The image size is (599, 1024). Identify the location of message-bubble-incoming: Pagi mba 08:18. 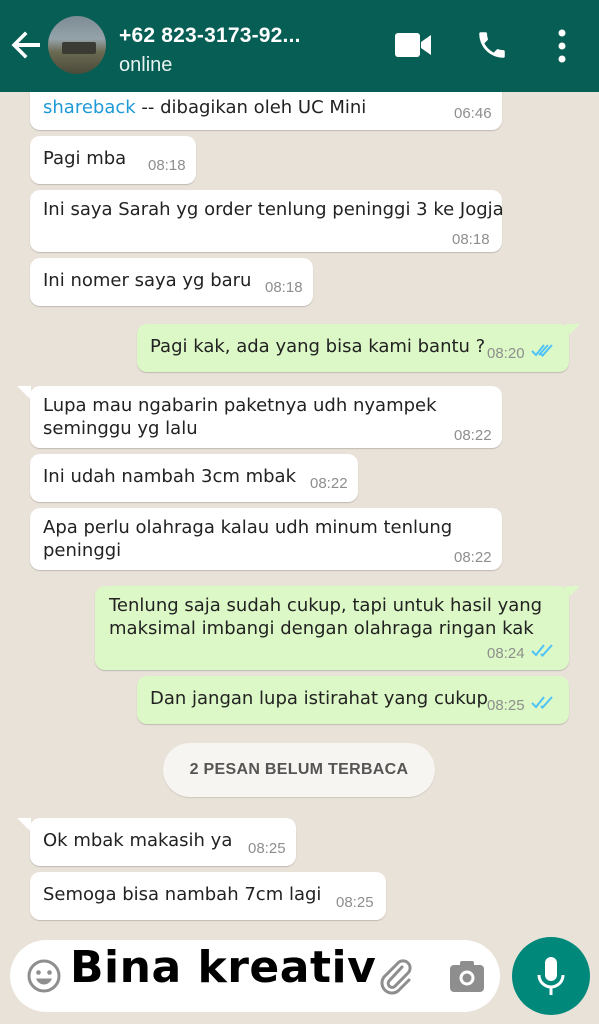
(113, 160).